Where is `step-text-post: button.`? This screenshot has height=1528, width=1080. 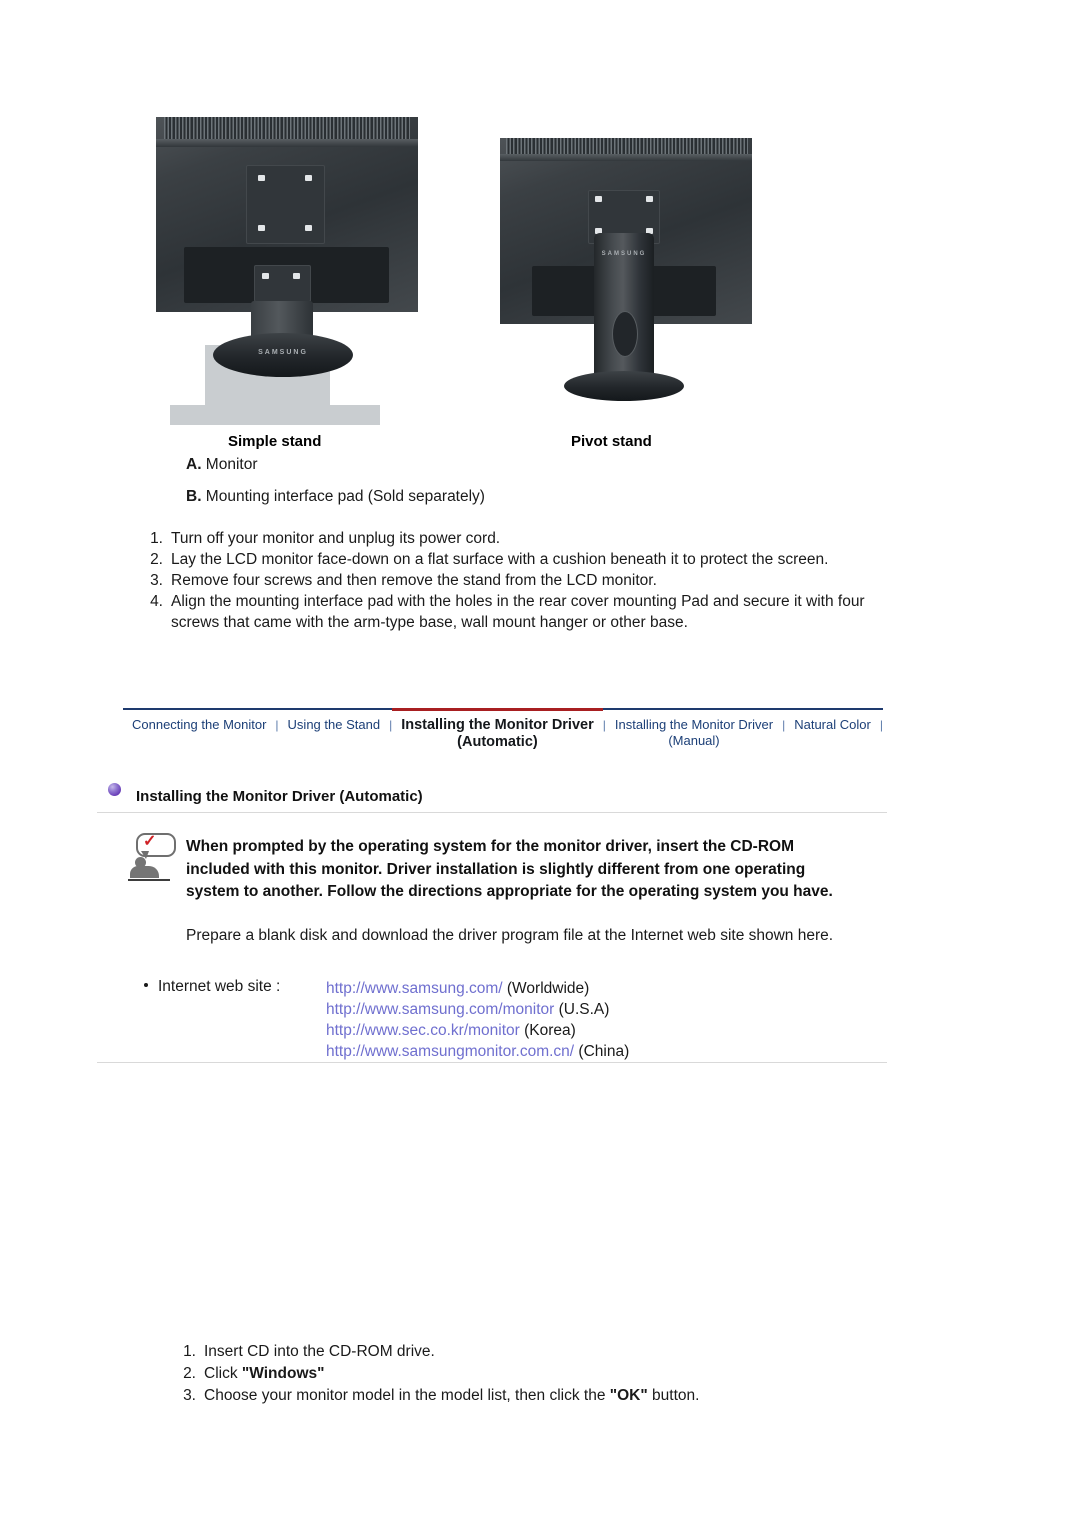 step-text-post: button. is located at coordinates (673, 1395).